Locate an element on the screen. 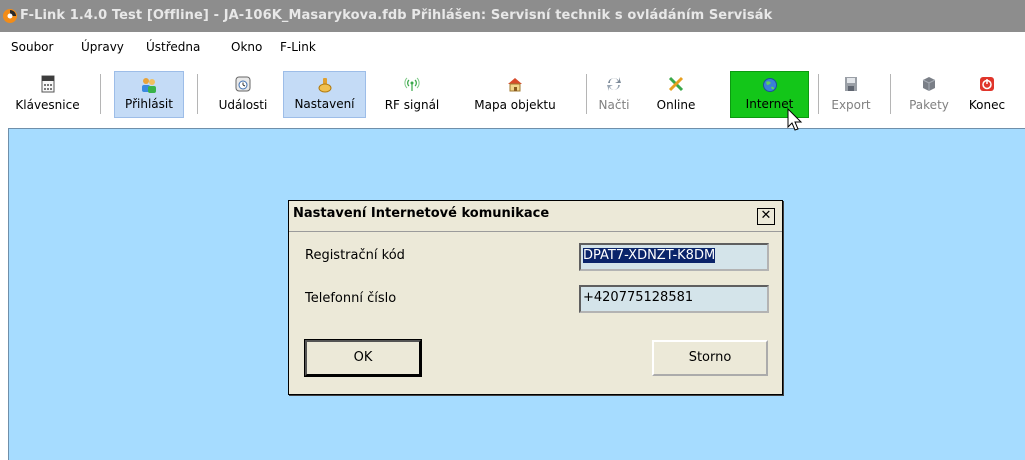  toolbar-object-map-button: Mapa objektu is located at coordinates (515, 94).